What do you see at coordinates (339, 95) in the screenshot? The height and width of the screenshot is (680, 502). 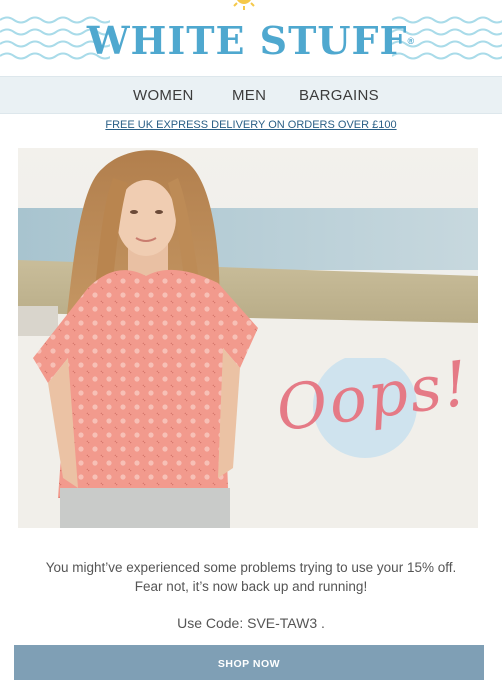 I see `nav-link-bargains: BARGAINS` at bounding box center [339, 95].